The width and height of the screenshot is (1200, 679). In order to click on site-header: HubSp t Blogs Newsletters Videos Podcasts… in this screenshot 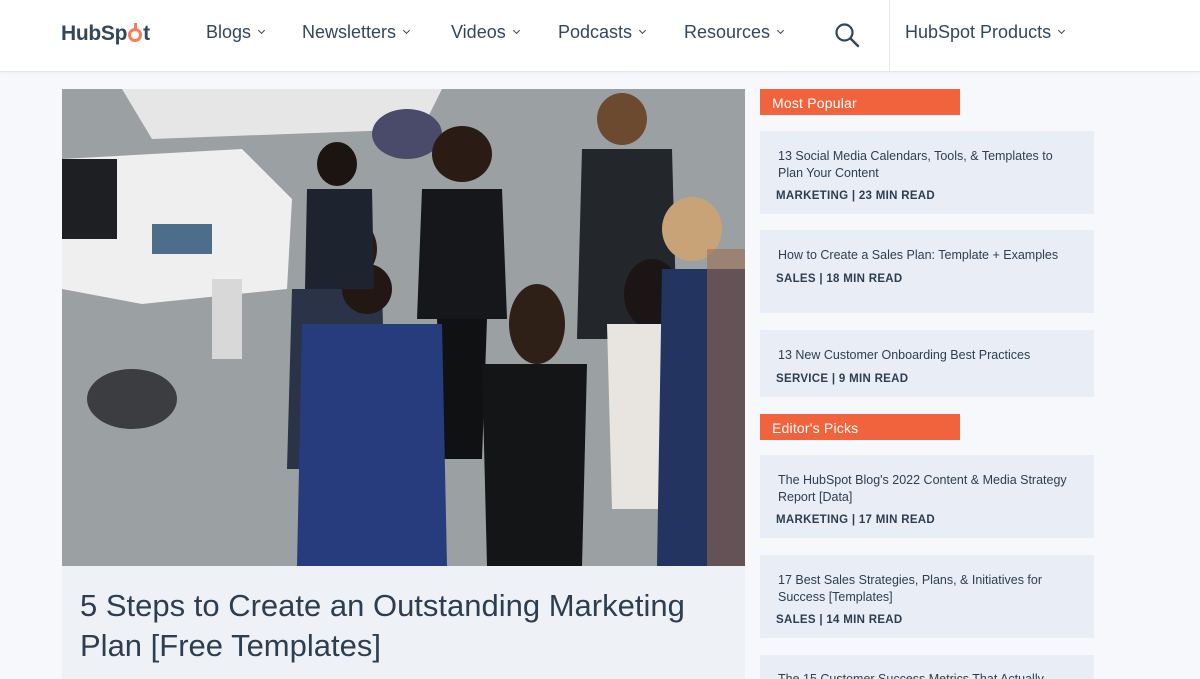, I will do `click(600, 36)`.